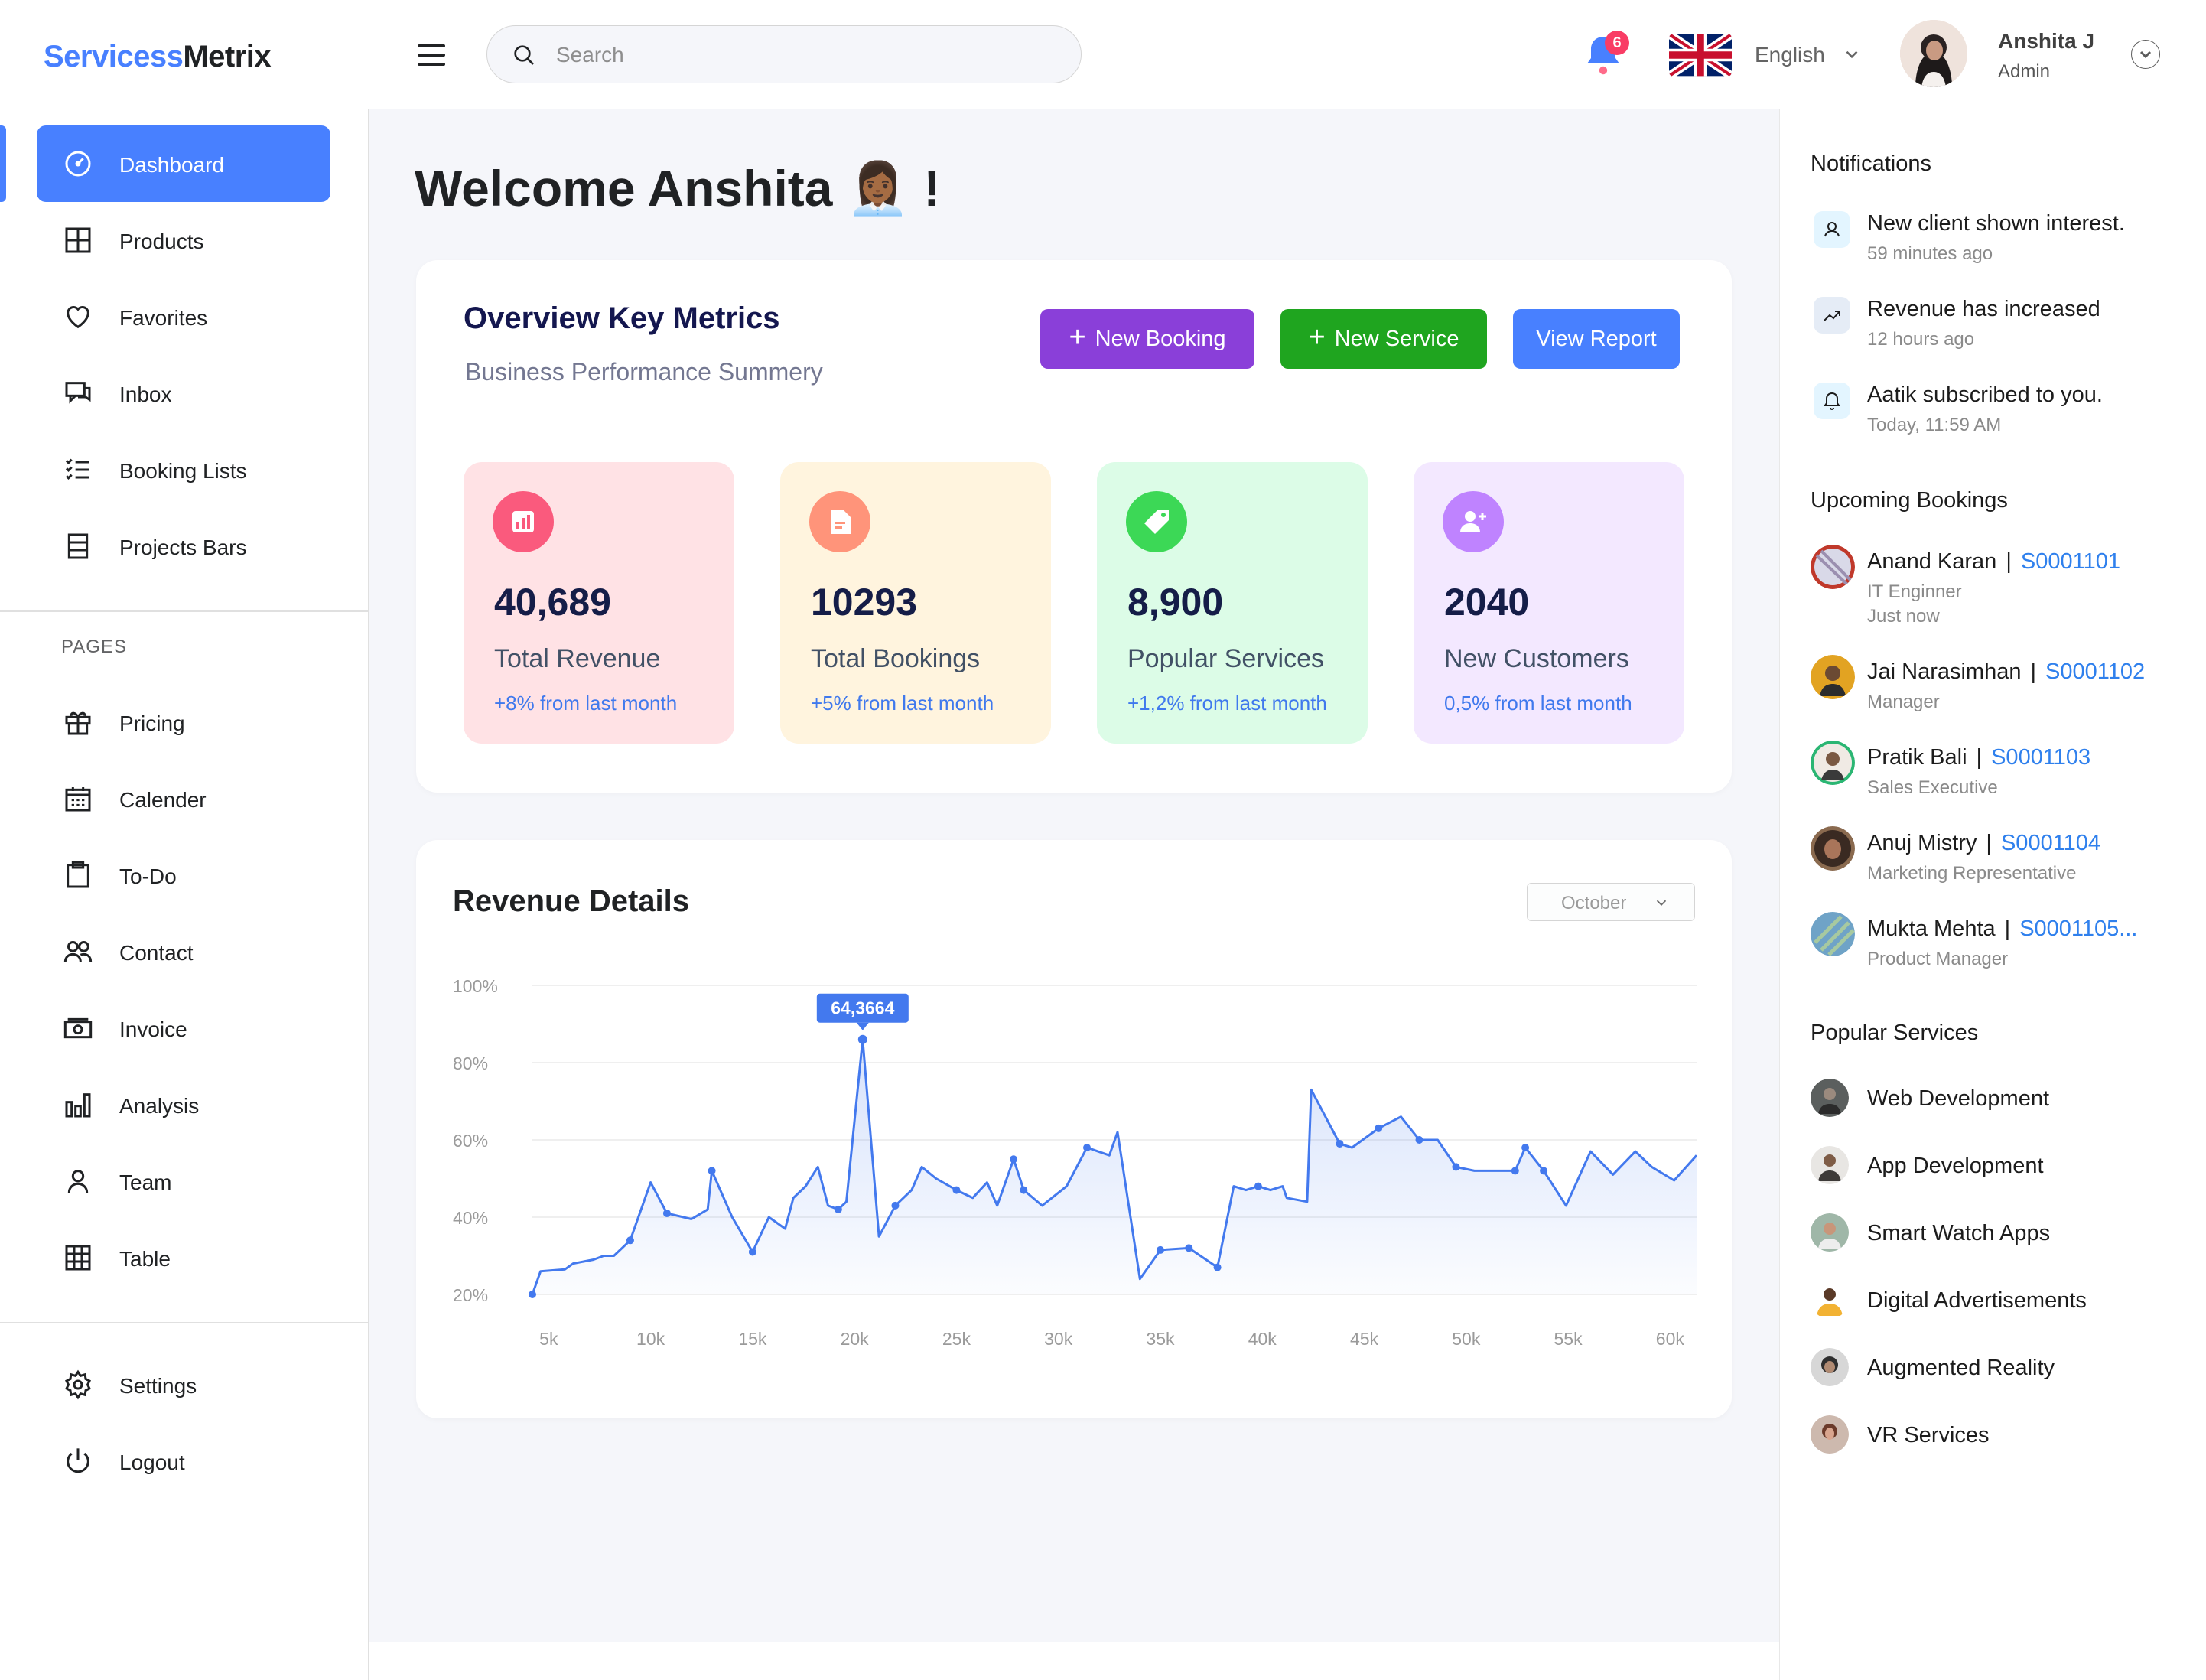 This screenshot has height=1680, width=2206. I want to click on search-bar, so click(784, 54).